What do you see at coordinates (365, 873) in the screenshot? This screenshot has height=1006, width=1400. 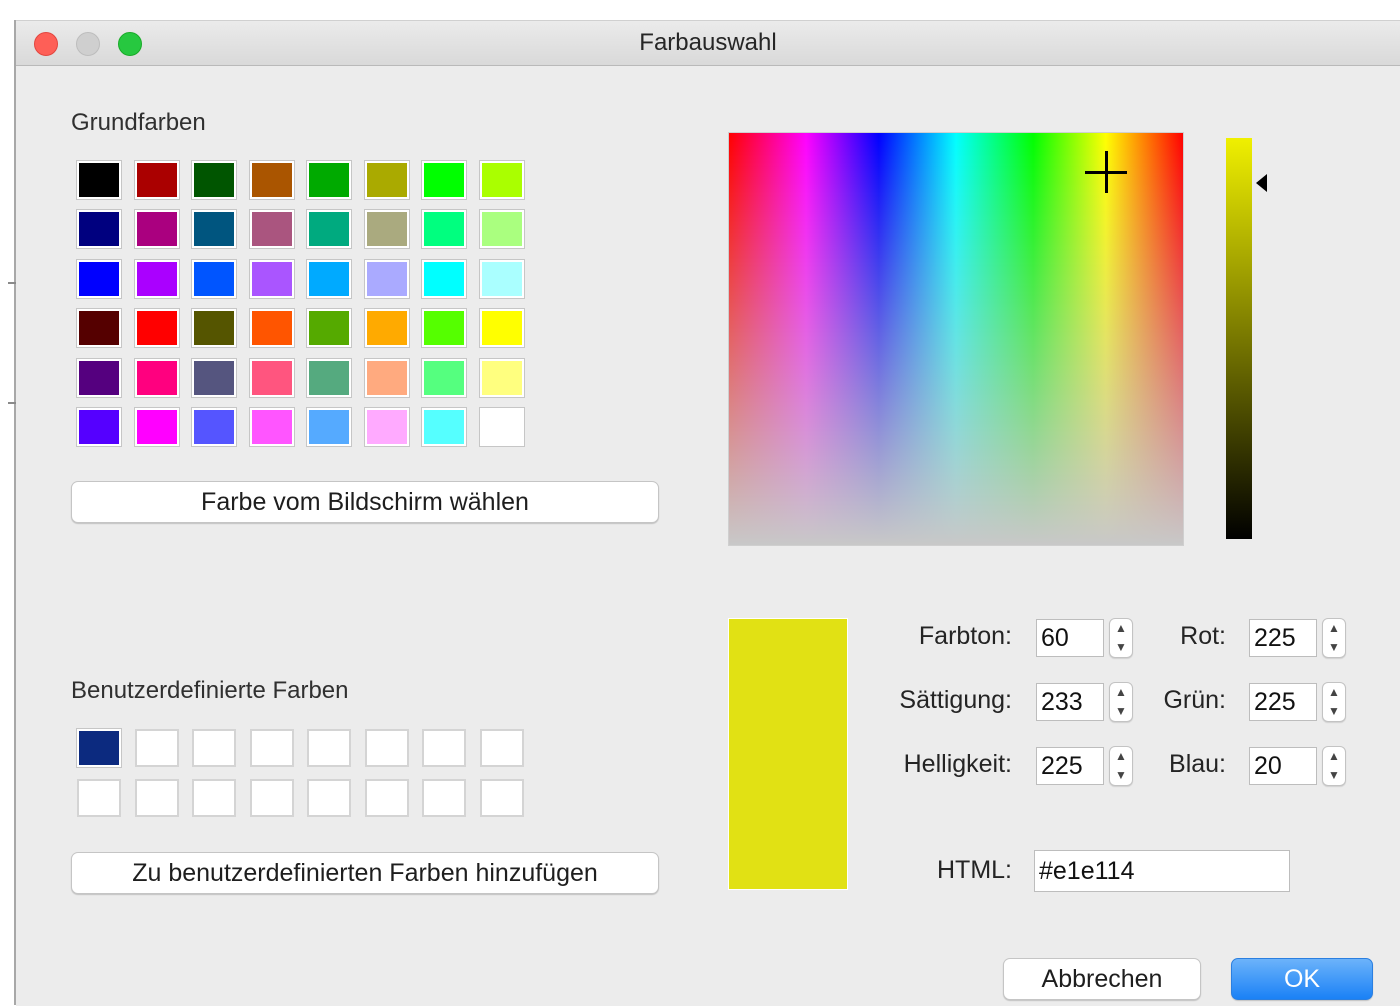 I see `add-custom-color-button: Zu benutzerdefinierten Farben hinzufügen` at bounding box center [365, 873].